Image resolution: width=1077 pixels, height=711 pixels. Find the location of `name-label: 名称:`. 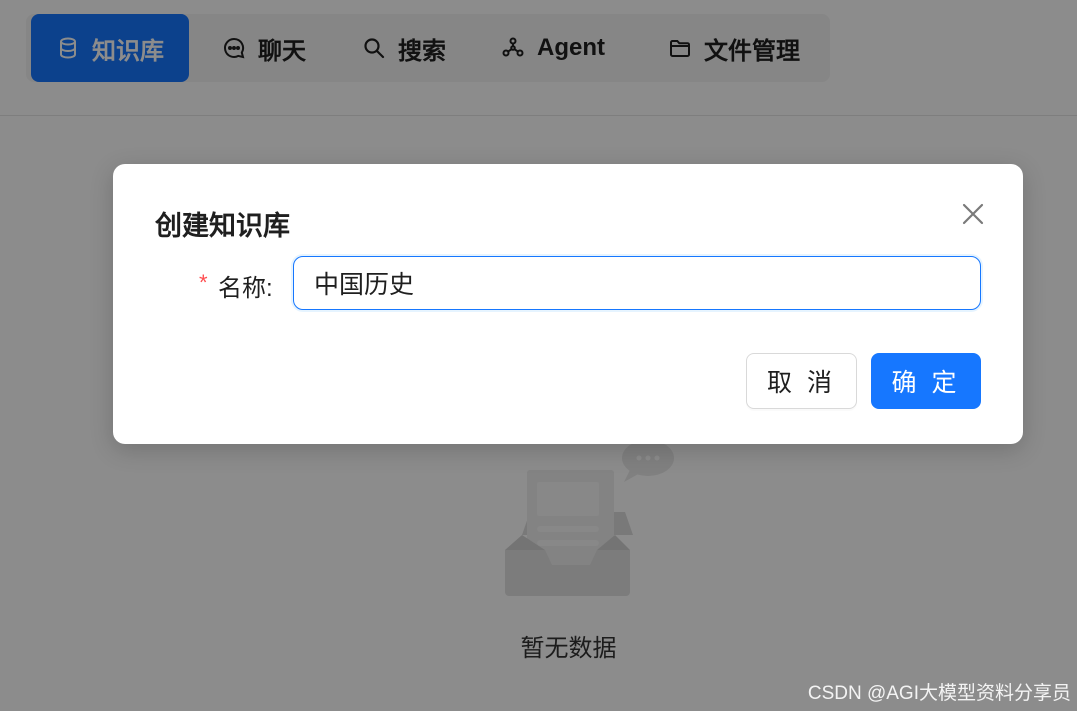

name-label: 名称: is located at coordinates (245, 288).